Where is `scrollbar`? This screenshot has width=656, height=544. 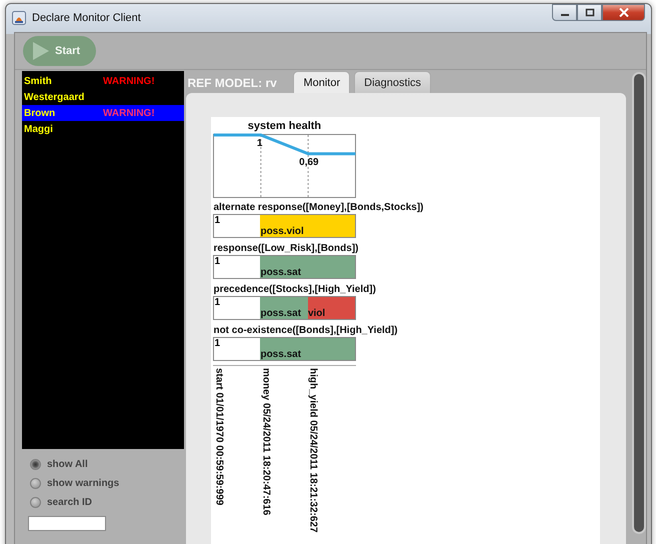
scrollbar is located at coordinates (639, 303).